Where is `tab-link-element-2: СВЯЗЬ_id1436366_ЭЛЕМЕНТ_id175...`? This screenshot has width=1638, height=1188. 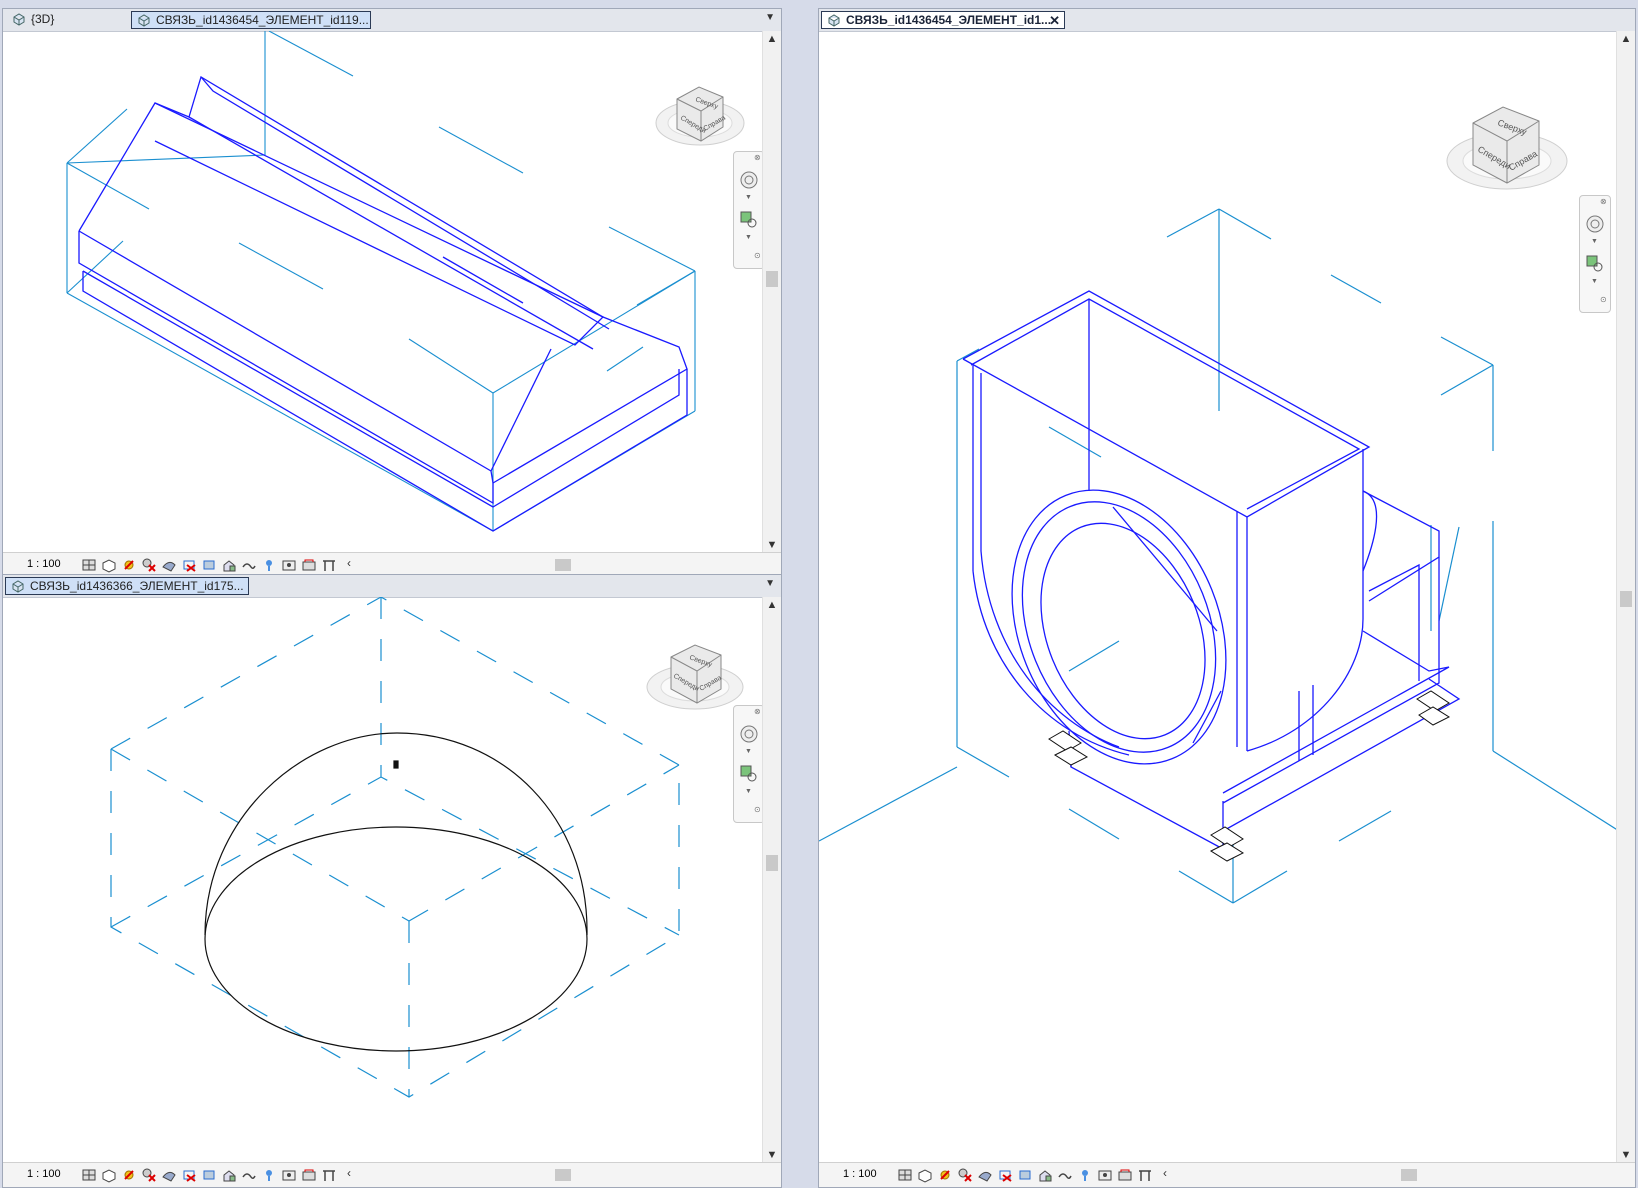
tab-link-element-2: СВЯЗЬ_id1436366_ЭЛЕМЕНТ_id175... is located at coordinates (127, 586).